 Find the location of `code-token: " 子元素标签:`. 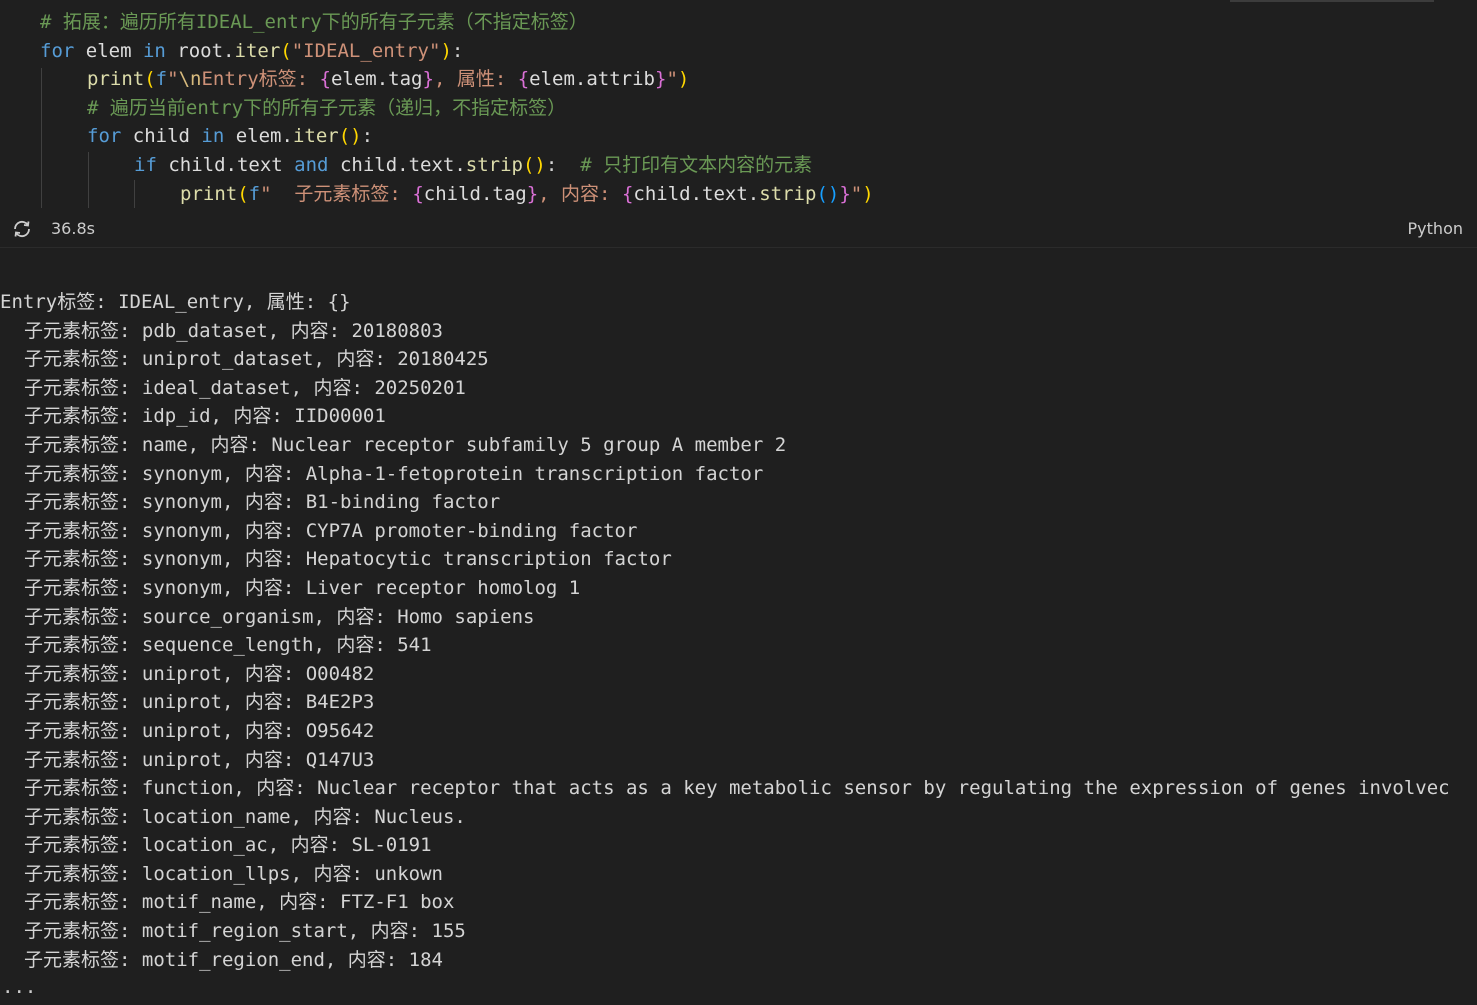

code-token: " 子元素标签: is located at coordinates (336, 193).